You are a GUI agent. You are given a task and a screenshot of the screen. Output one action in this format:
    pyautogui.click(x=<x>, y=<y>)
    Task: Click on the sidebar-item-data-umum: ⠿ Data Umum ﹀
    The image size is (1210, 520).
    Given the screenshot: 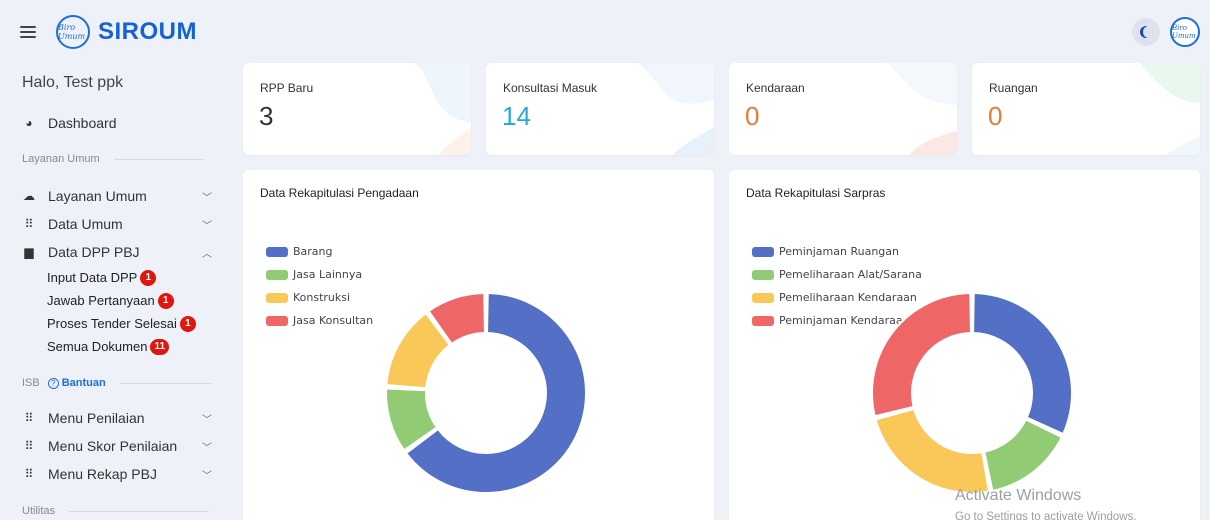 What is the action you would take?
    pyautogui.click(x=115, y=224)
    